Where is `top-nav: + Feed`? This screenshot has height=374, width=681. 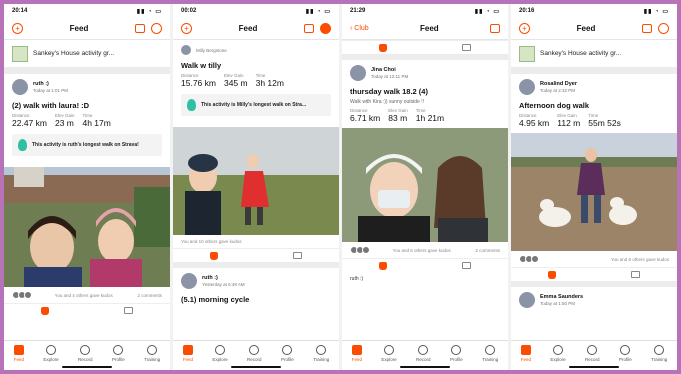 top-nav: + Feed is located at coordinates (256, 29).